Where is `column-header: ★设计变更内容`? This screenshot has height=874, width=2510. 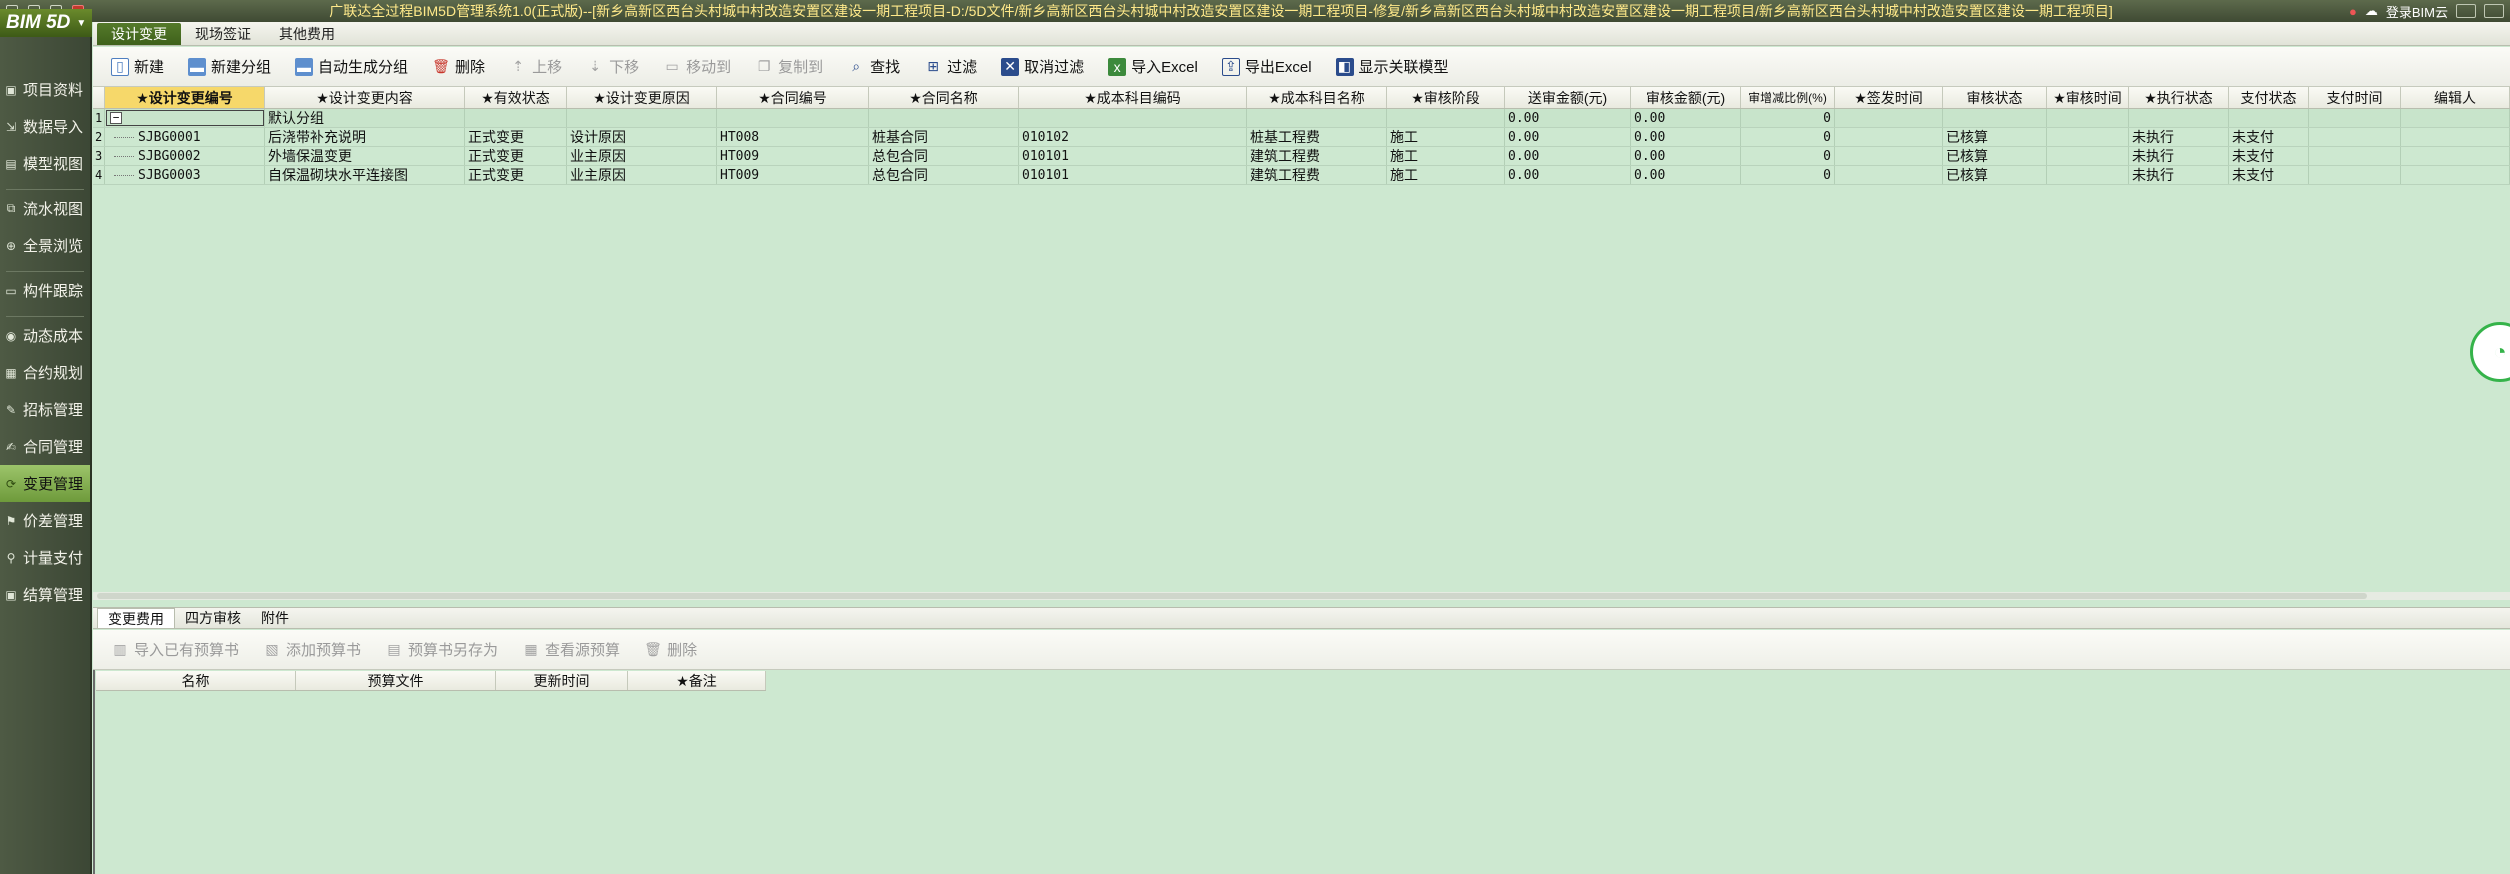 column-header: ★设计变更内容 is located at coordinates (365, 97).